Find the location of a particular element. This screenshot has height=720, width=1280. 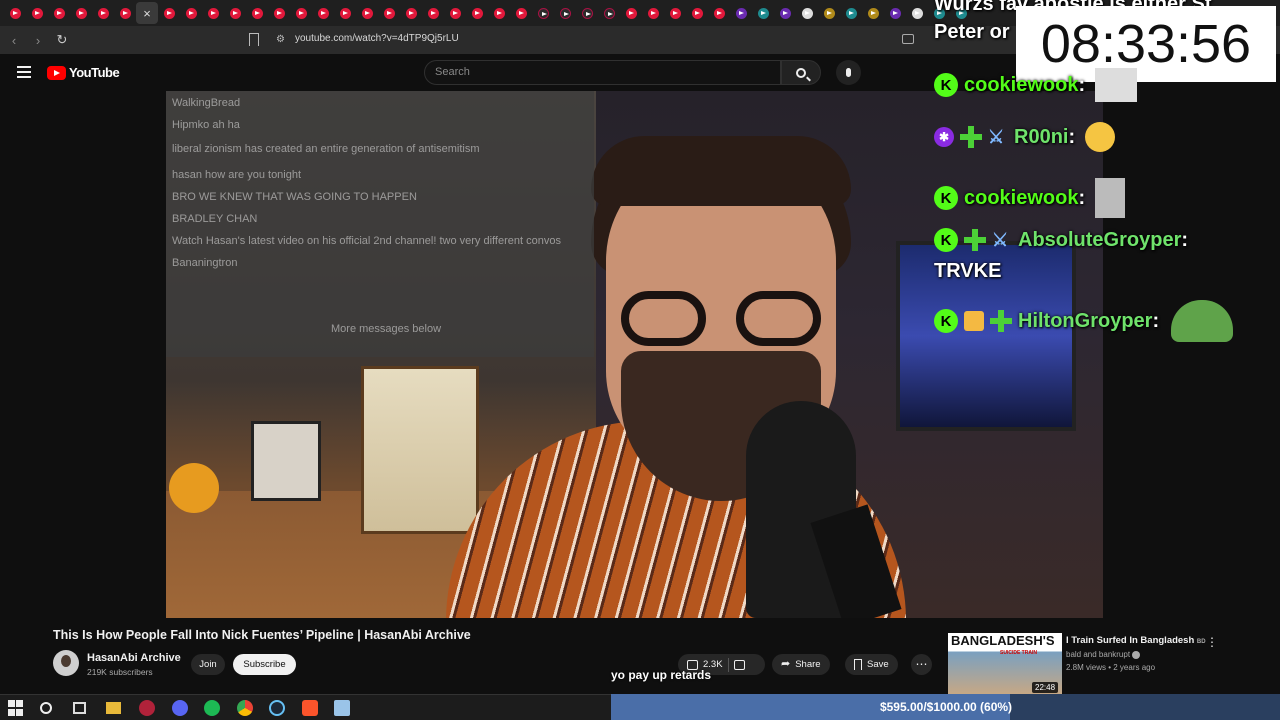

bookmark-icon is located at coordinates (254, 39).